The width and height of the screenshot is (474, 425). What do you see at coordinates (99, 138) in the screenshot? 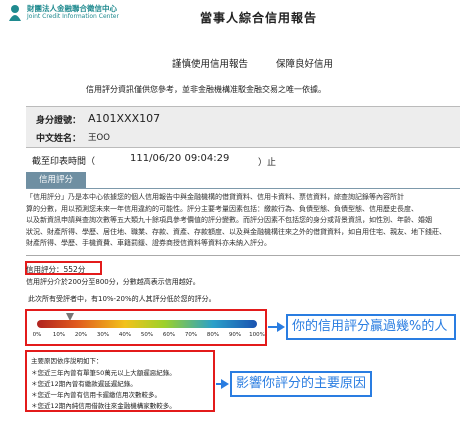
I see `name-value: 王OO` at bounding box center [99, 138].